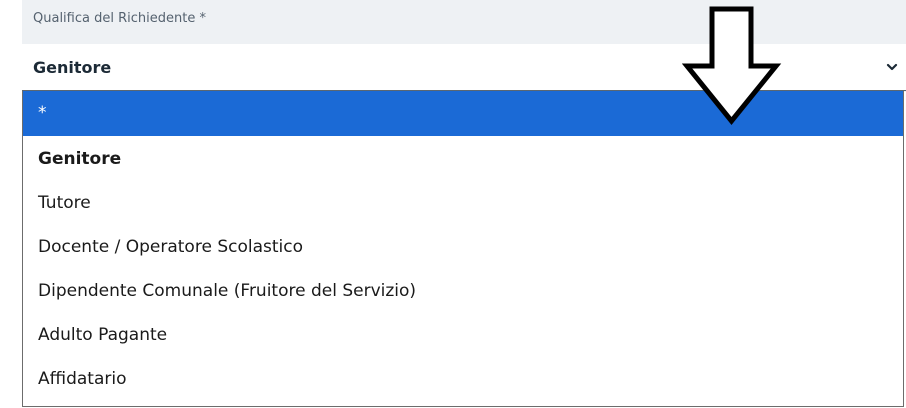 The height and width of the screenshot is (408, 906). Describe the element at coordinates (463, 203) in the screenshot. I see `dropdown-option-tutore: Tutore` at that location.